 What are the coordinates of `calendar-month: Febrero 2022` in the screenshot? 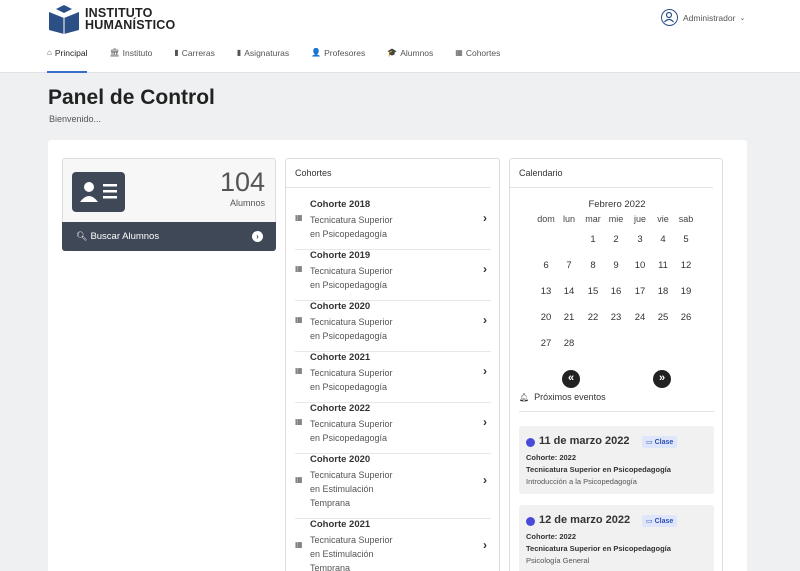 It's located at (617, 204).